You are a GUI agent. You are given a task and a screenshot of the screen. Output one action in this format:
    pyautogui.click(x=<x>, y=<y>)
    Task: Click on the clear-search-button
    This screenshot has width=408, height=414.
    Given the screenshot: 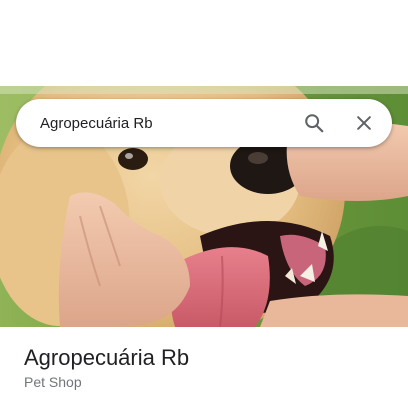 What is the action you would take?
    pyautogui.click(x=364, y=123)
    